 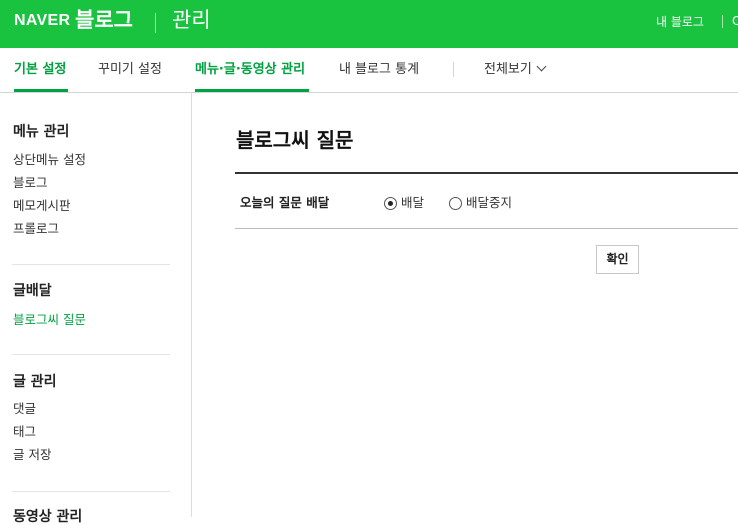 I want to click on page-section-title: 관리, so click(x=191, y=20).